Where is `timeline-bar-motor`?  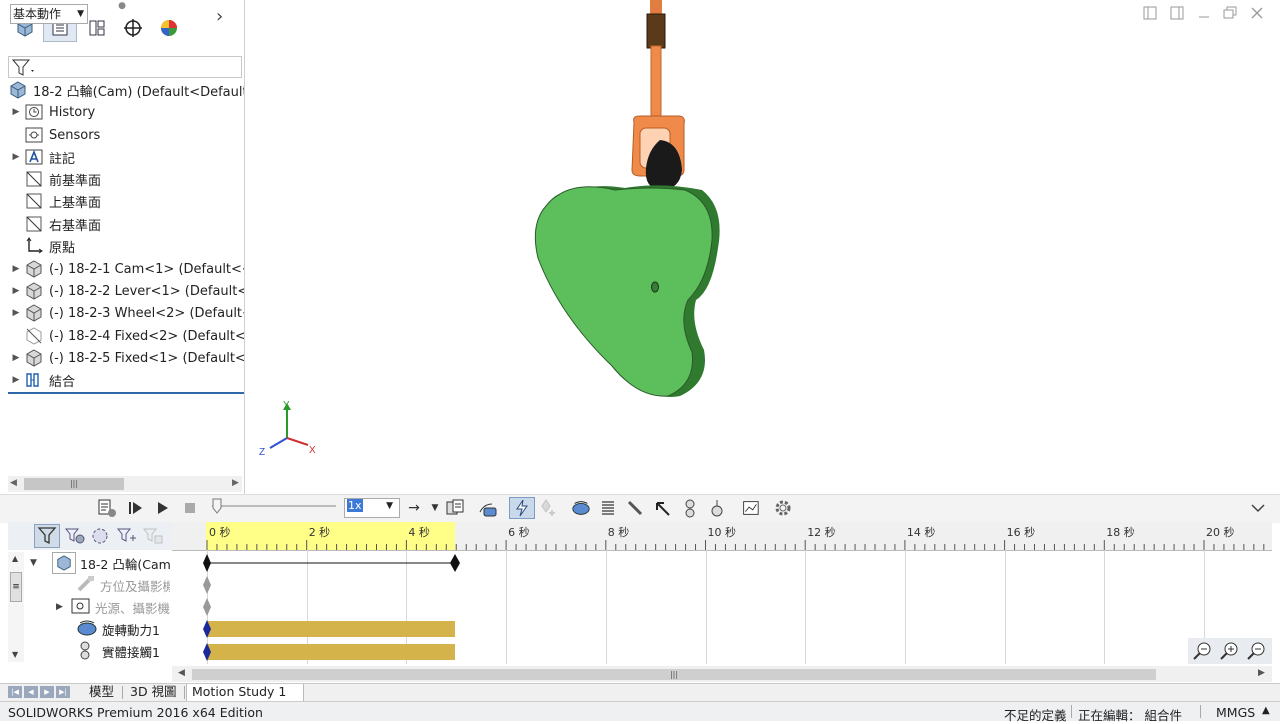
timeline-bar-motor is located at coordinates (331, 629).